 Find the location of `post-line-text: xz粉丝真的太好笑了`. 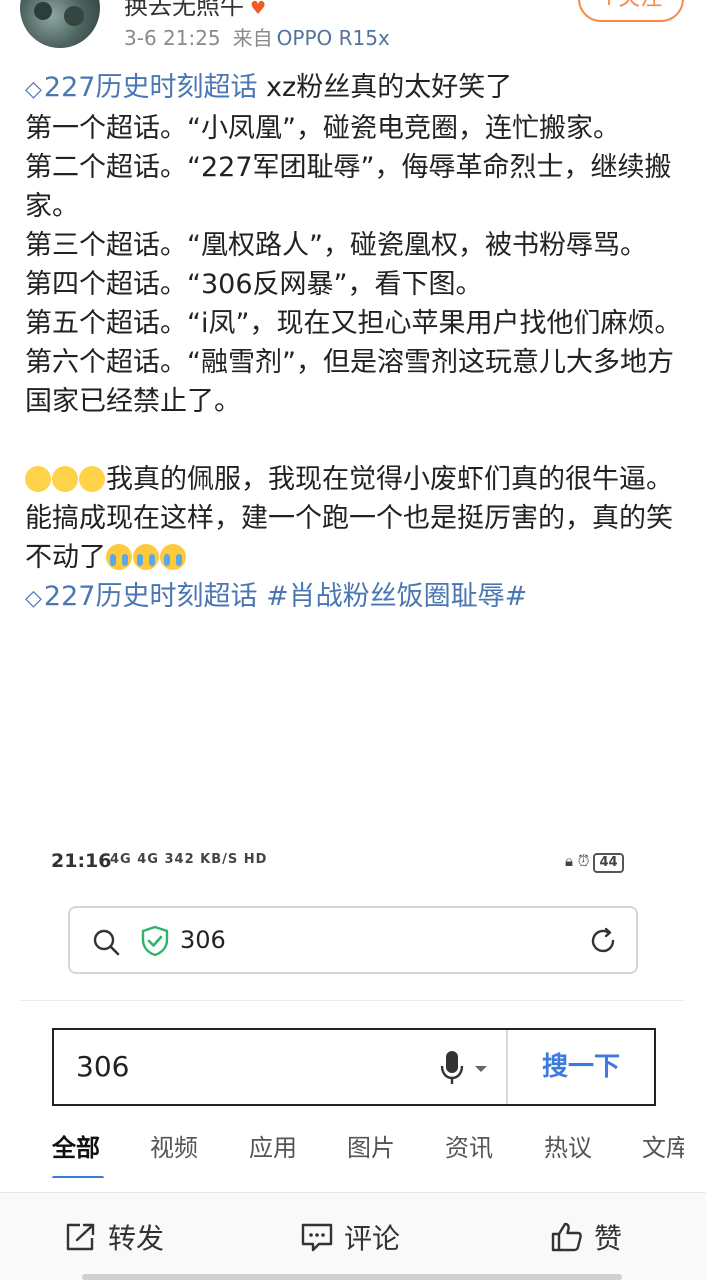

post-line-text: xz粉丝真的太好笑了 is located at coordinates (385, 87).